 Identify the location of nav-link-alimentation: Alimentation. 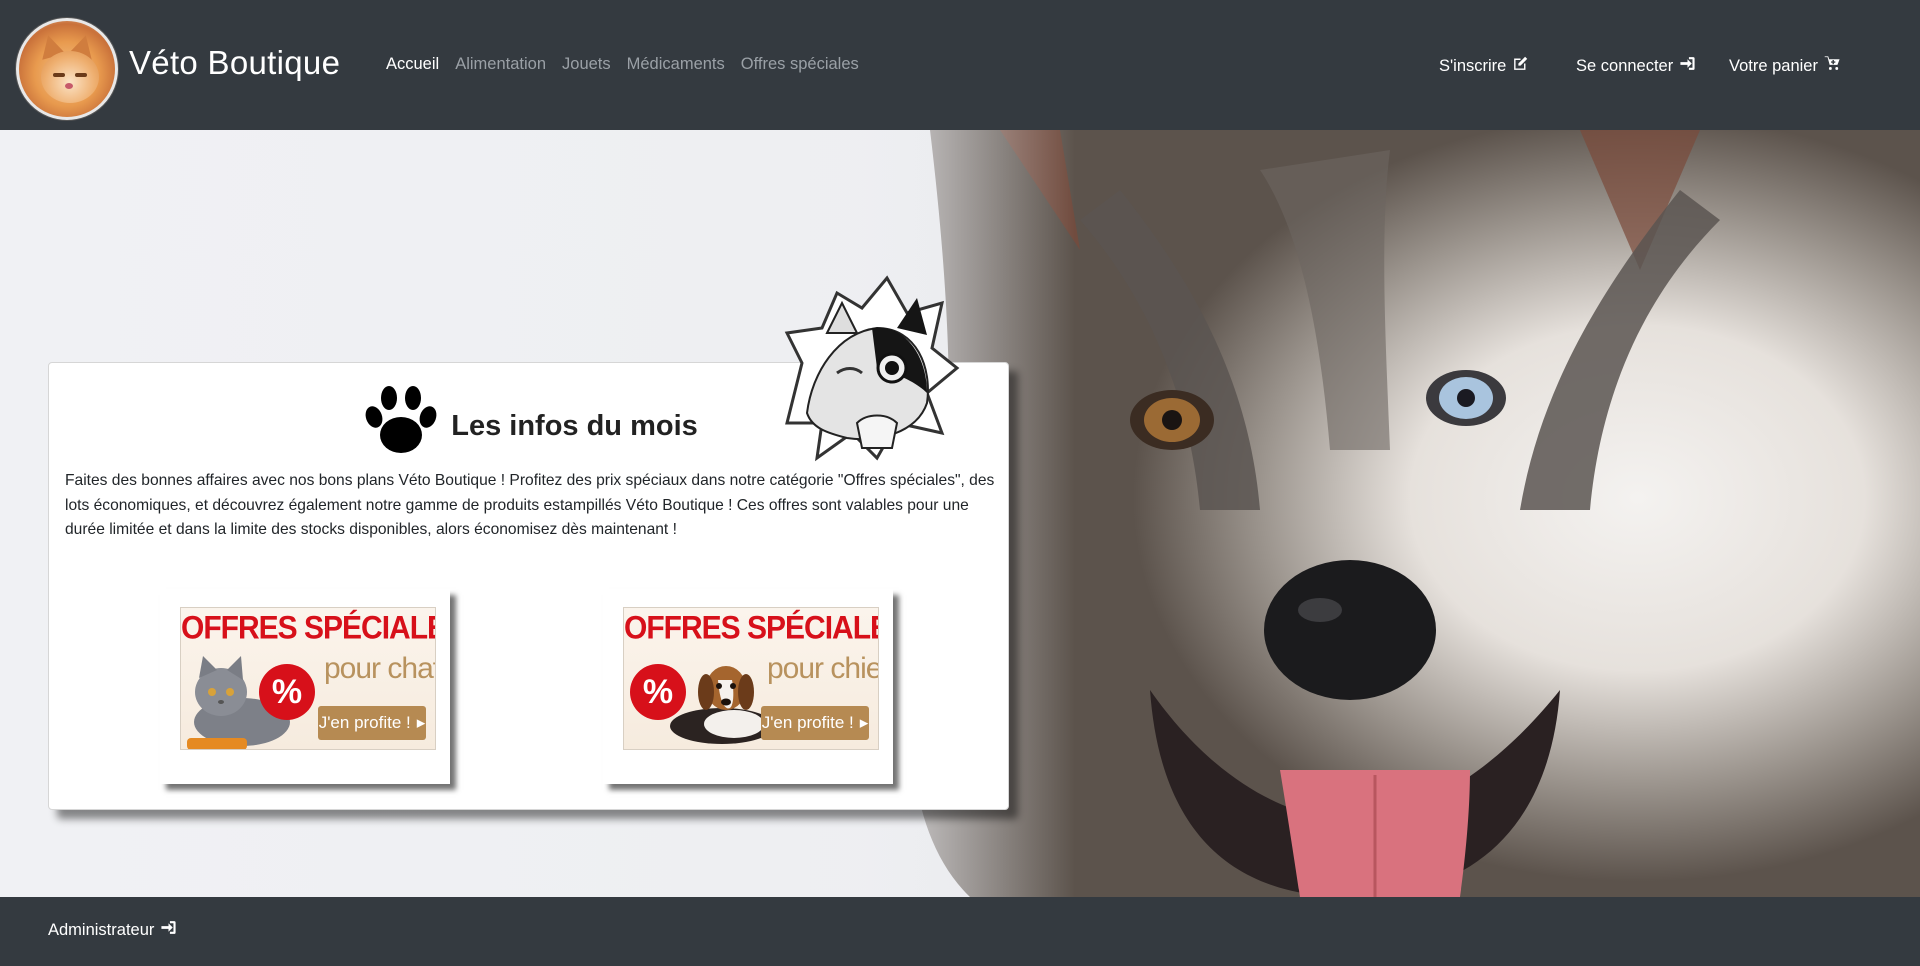
(500, 64).